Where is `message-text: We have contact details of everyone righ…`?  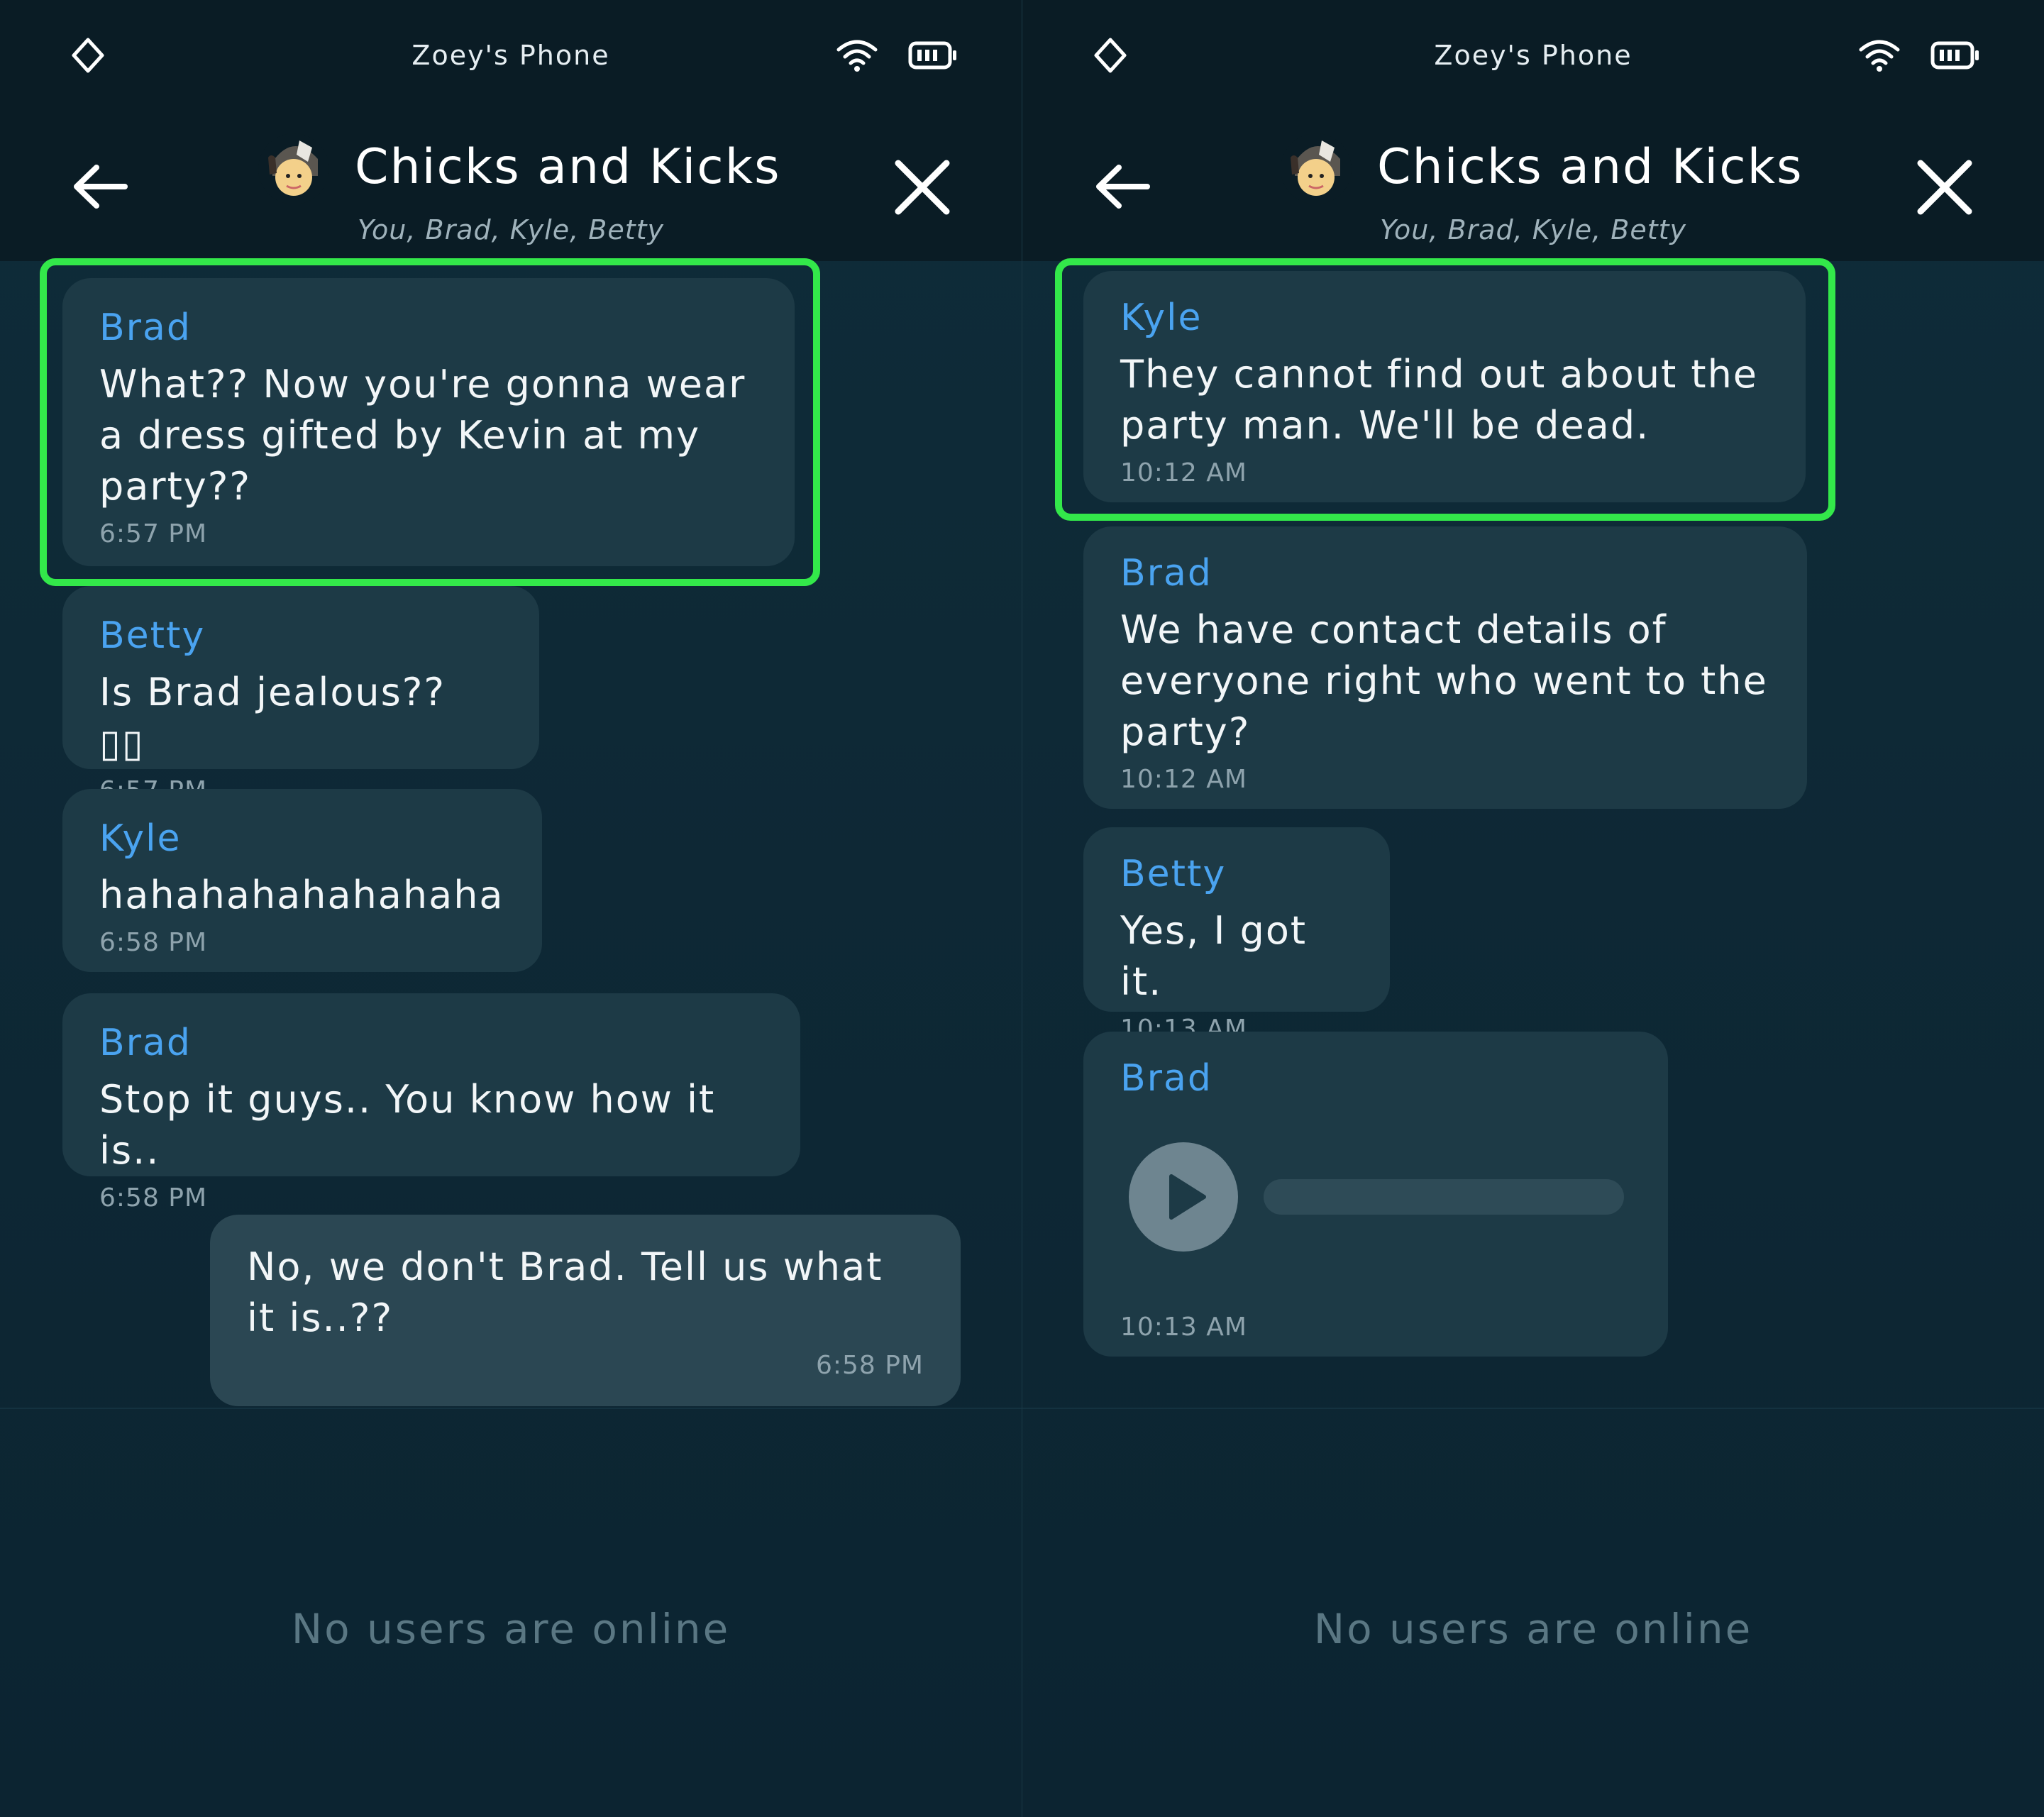
message-text: We have contact details of everyone righ… is located at coordinates (1444, 681).